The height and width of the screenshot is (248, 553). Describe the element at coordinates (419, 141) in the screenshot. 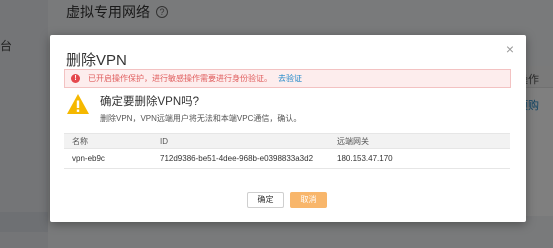

I see `column-header-remote-gateway: 远端网关` at that location.